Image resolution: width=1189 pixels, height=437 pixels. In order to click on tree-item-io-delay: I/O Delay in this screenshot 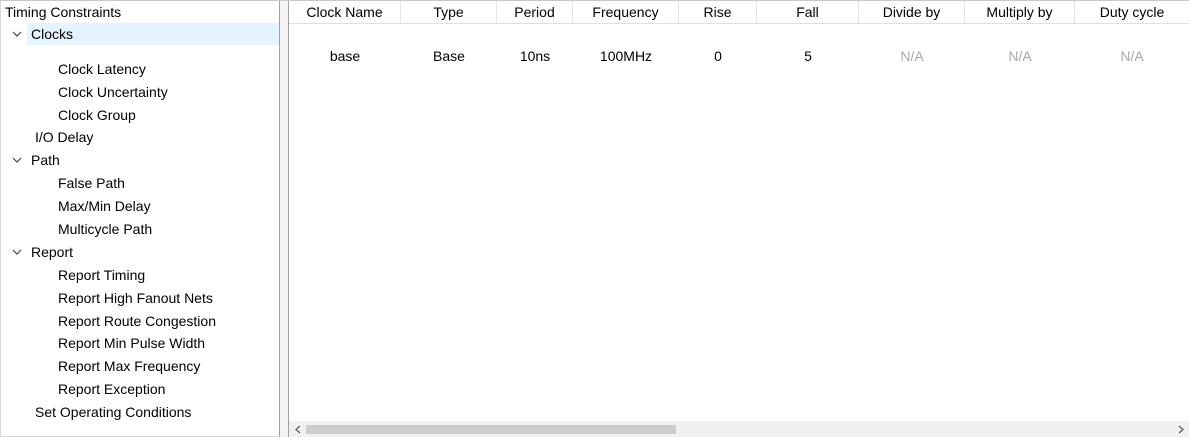, I will do `click(64, 137)`.